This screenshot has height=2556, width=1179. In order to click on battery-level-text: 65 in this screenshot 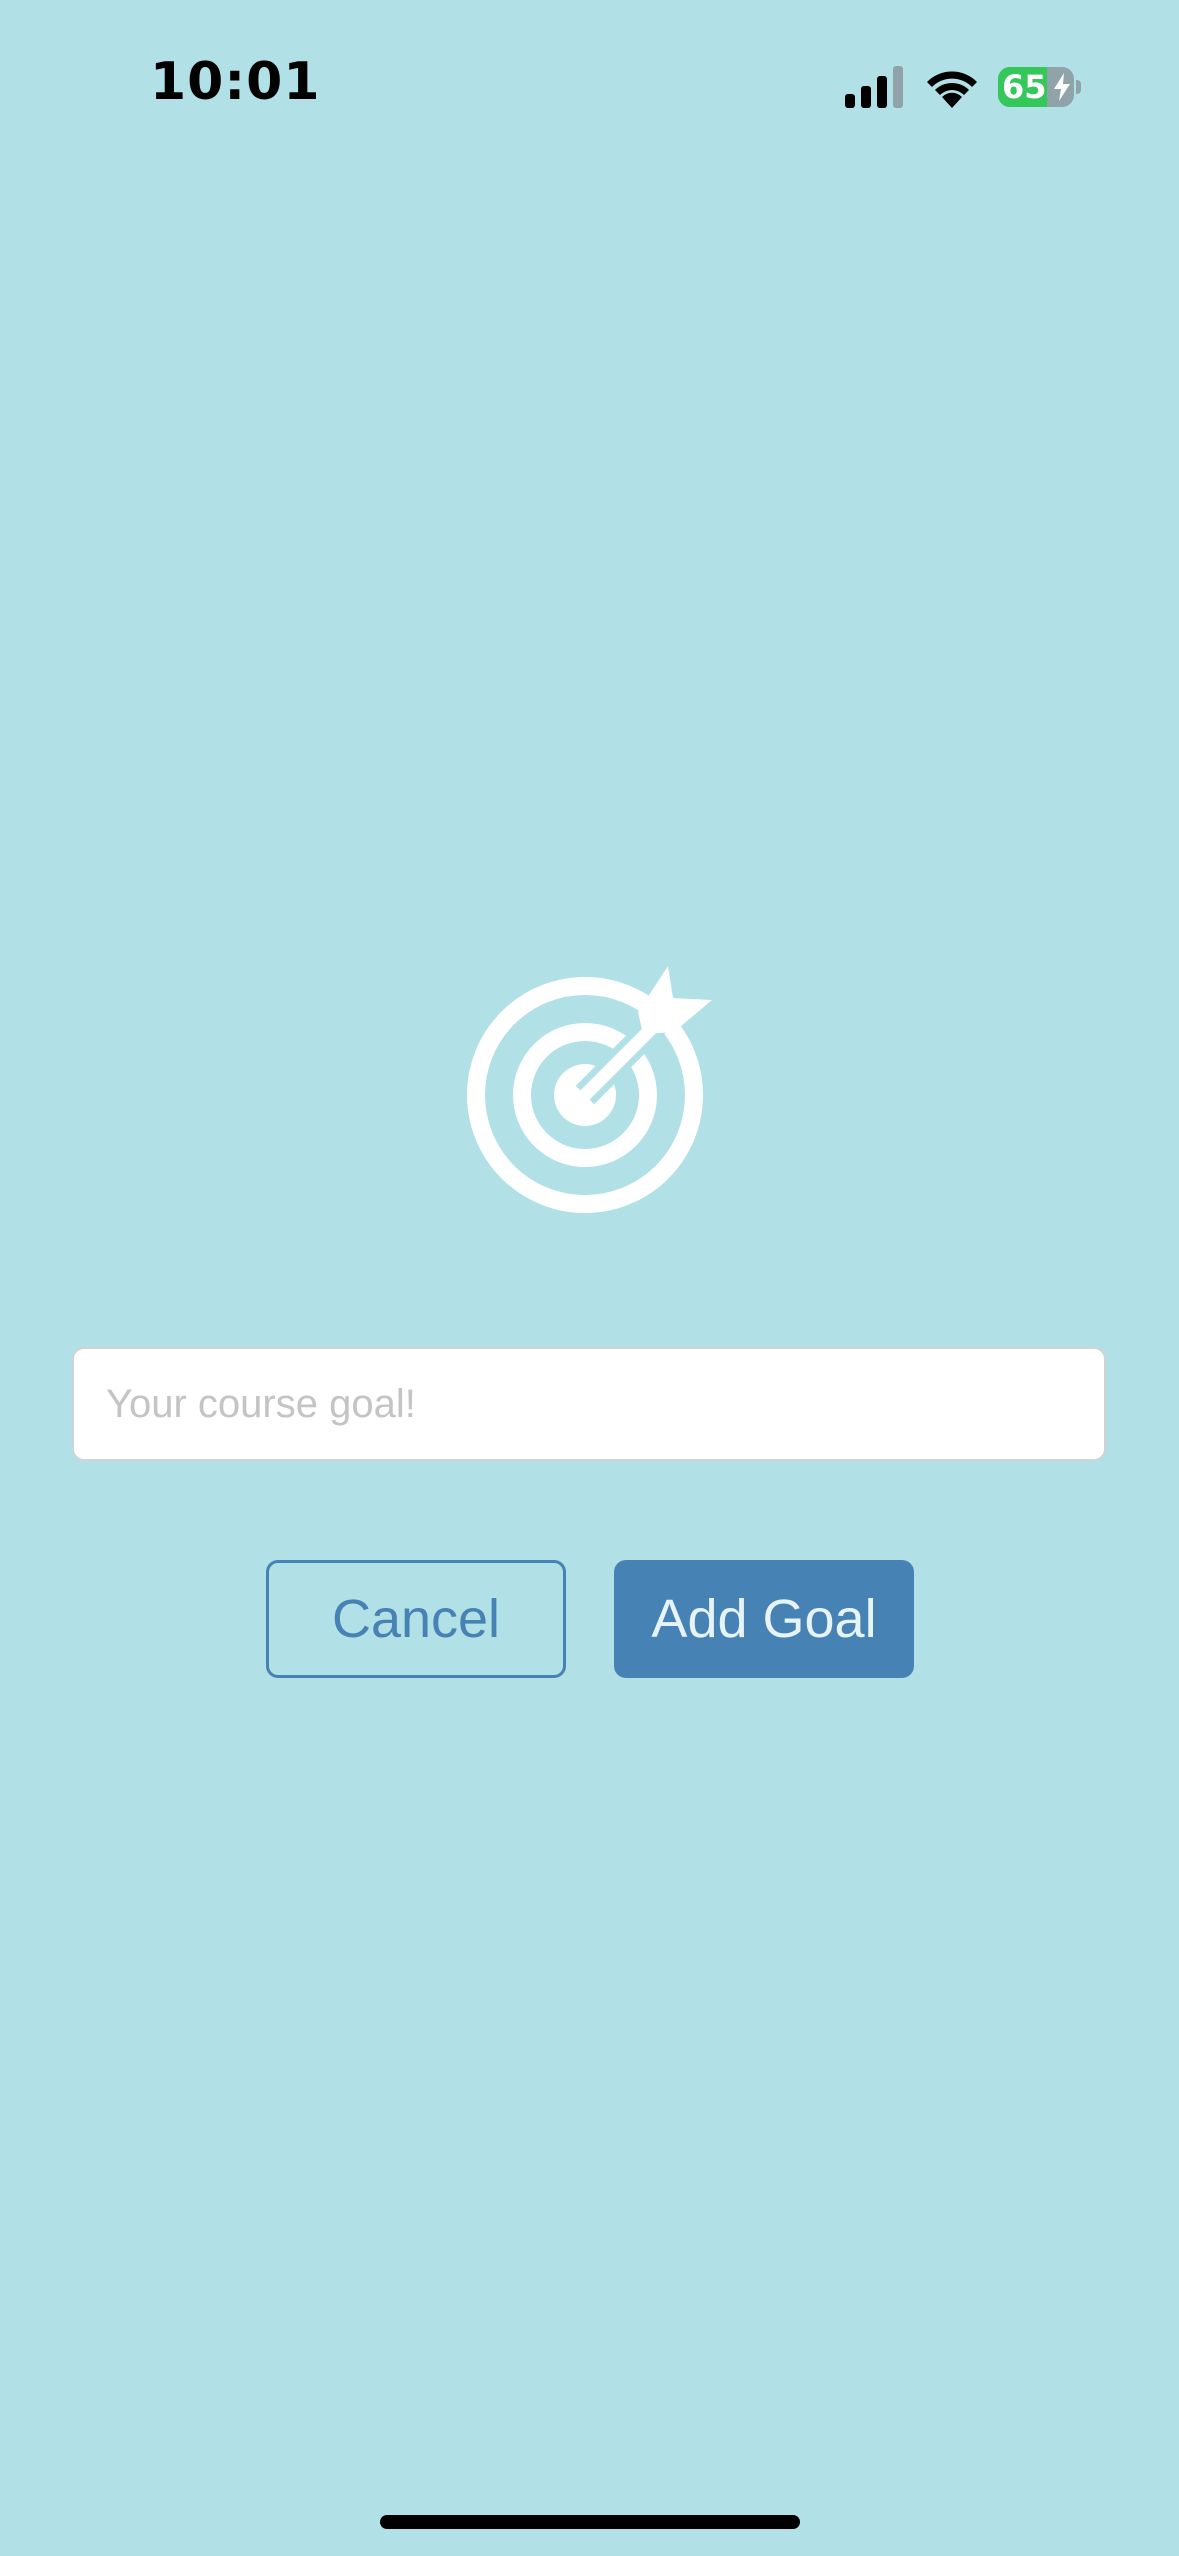, I will do `click(1024, 87)`.